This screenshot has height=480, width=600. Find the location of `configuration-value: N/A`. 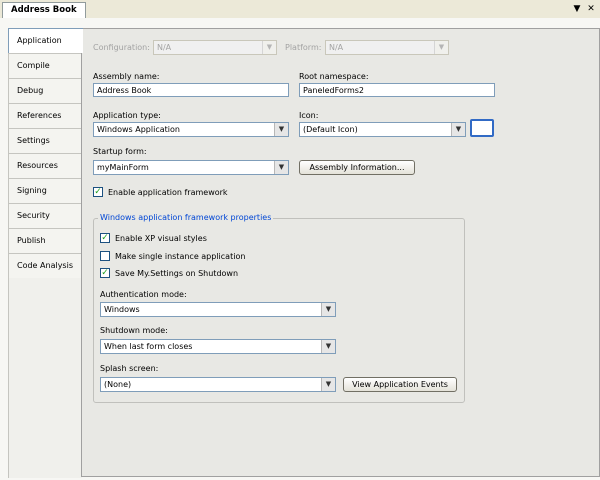

configuration-value: N/A is located at coordinates (164, 47).